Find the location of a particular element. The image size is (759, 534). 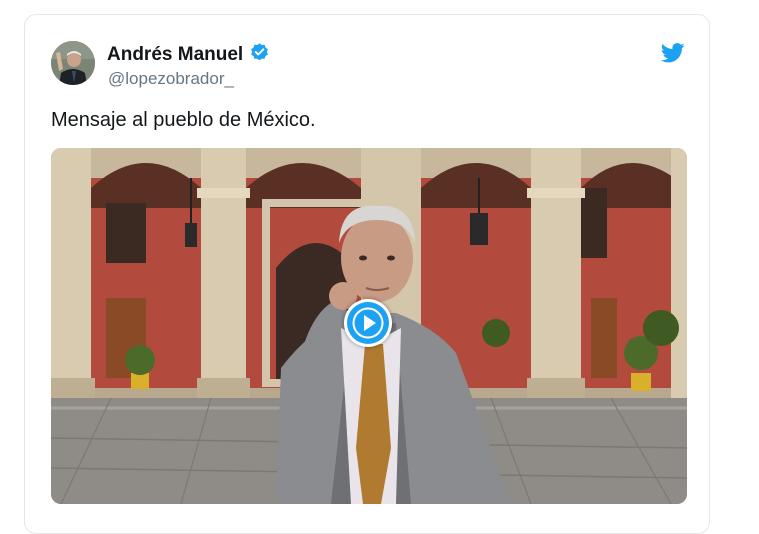

author-name: Andrés Manuel is located at coordinates (175, 55).